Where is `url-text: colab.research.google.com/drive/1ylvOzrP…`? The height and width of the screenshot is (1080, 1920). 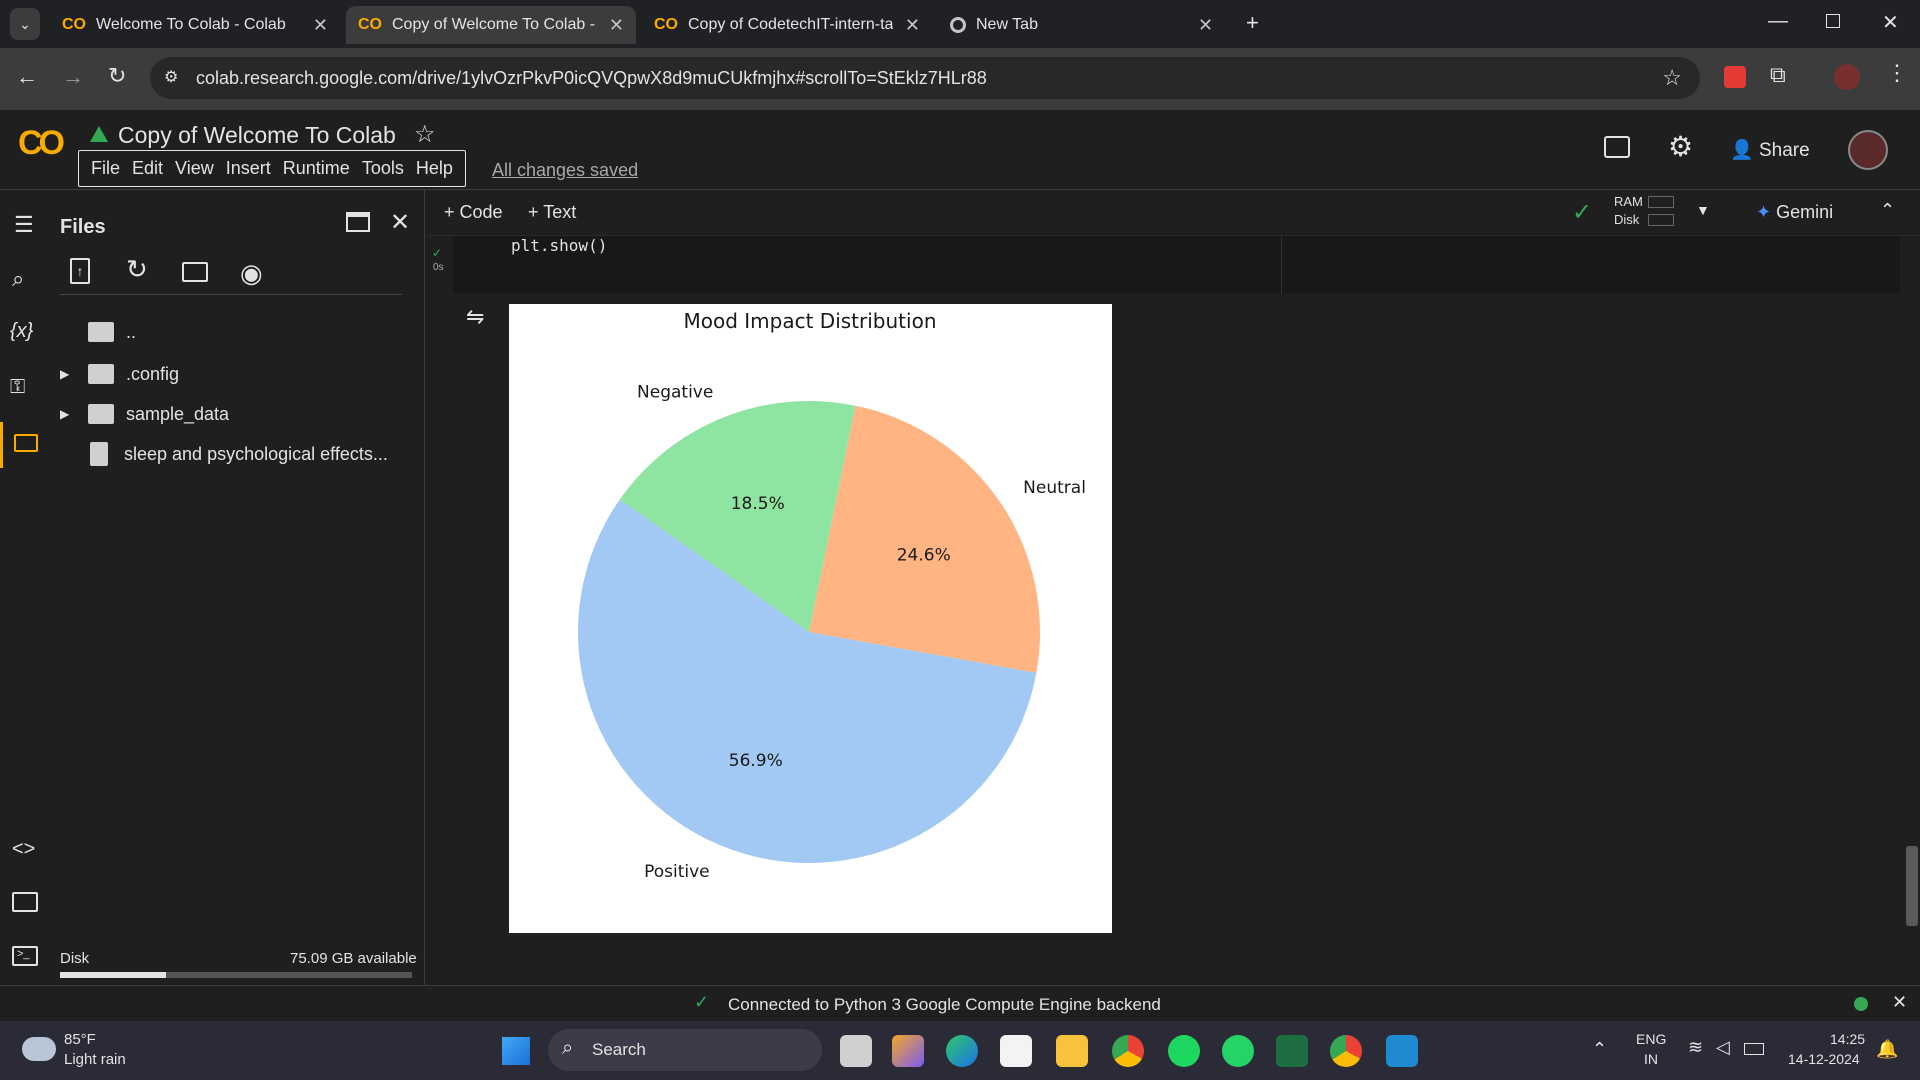
url-text: colab.research.google.com/drive/1ylvOzrP… is located at coordinates (591, 78).